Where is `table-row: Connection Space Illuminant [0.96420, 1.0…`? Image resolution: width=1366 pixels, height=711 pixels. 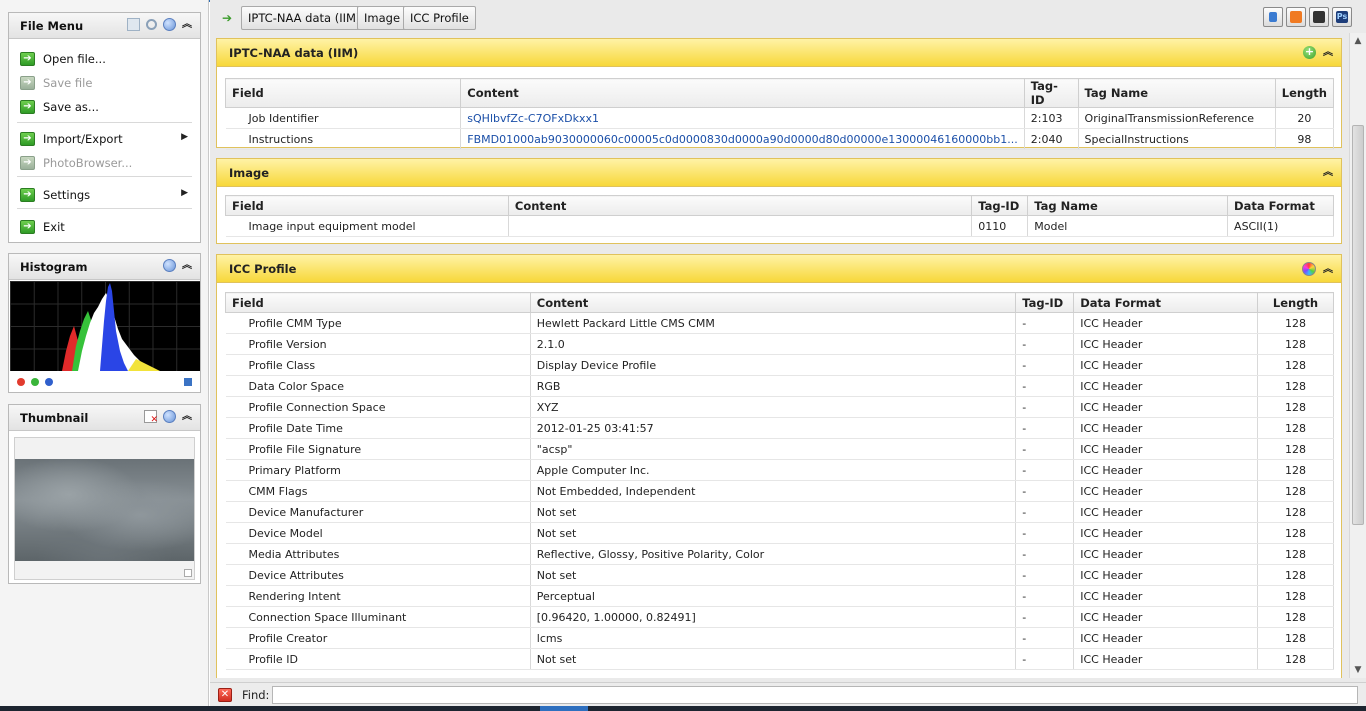 table-row: Connection Space Illuminant [0.96420, 1.0… is located at coordinates (779, 617).